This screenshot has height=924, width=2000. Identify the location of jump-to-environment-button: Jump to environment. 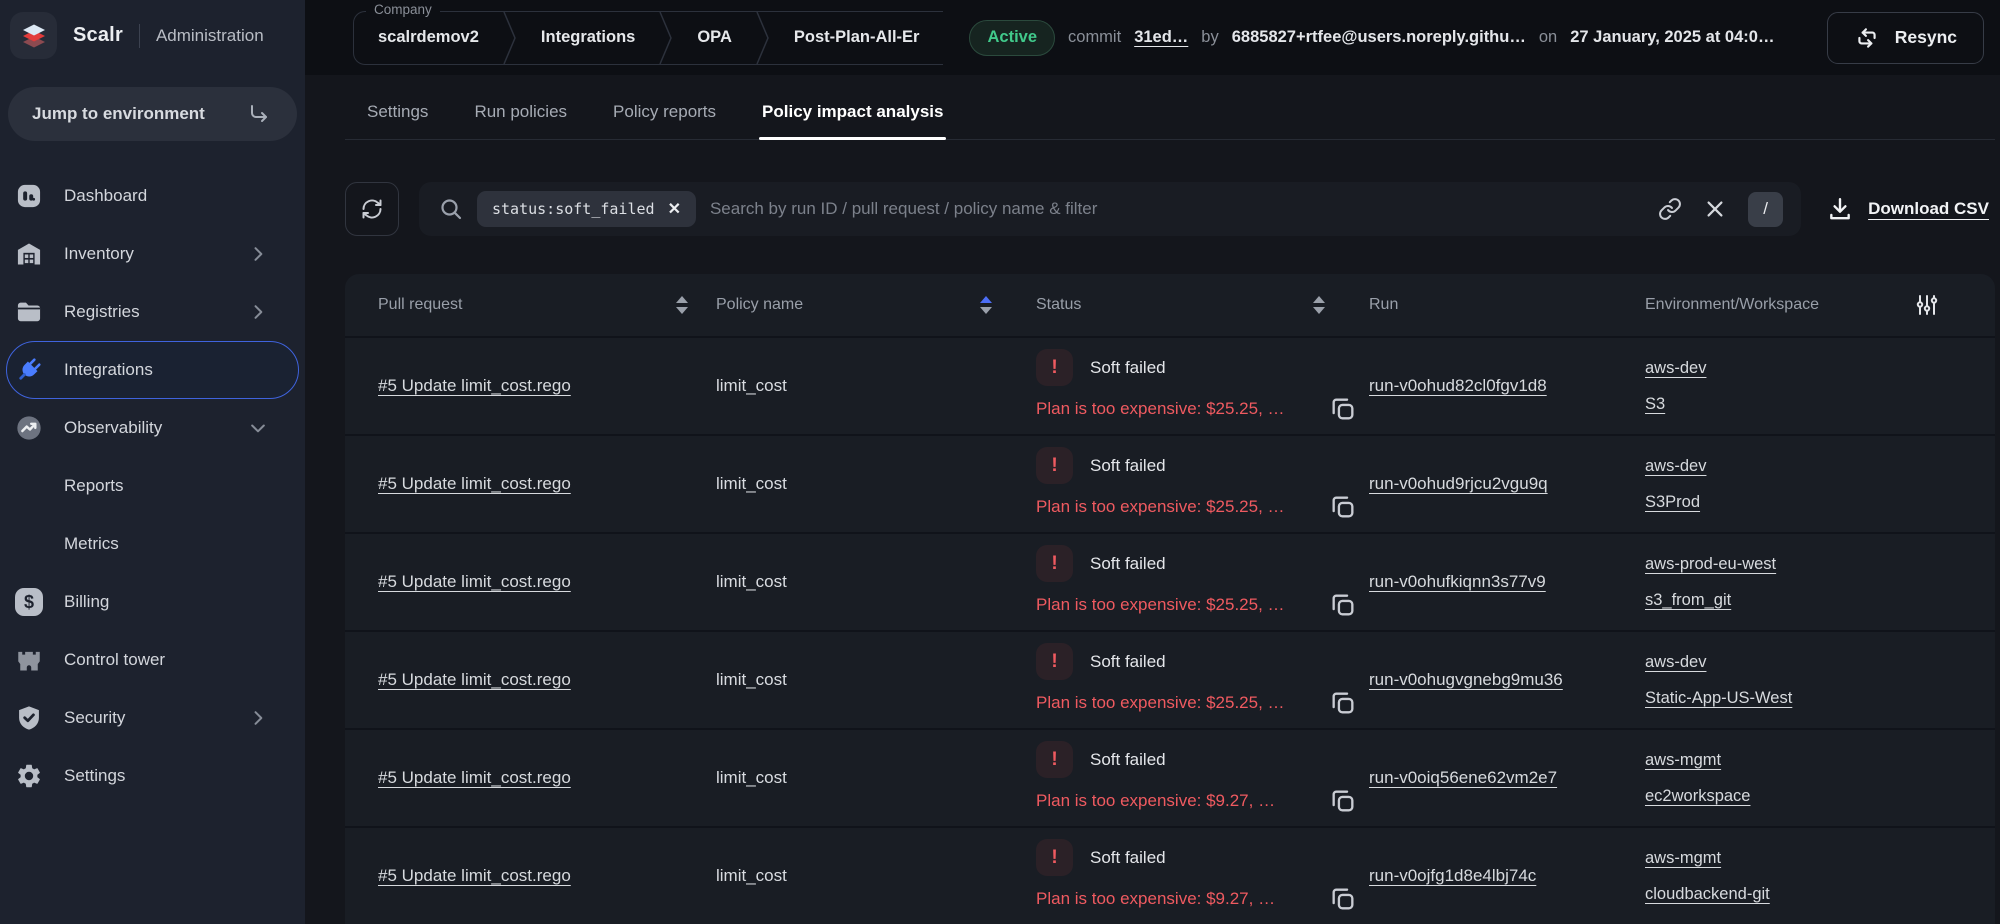
(152, 114).